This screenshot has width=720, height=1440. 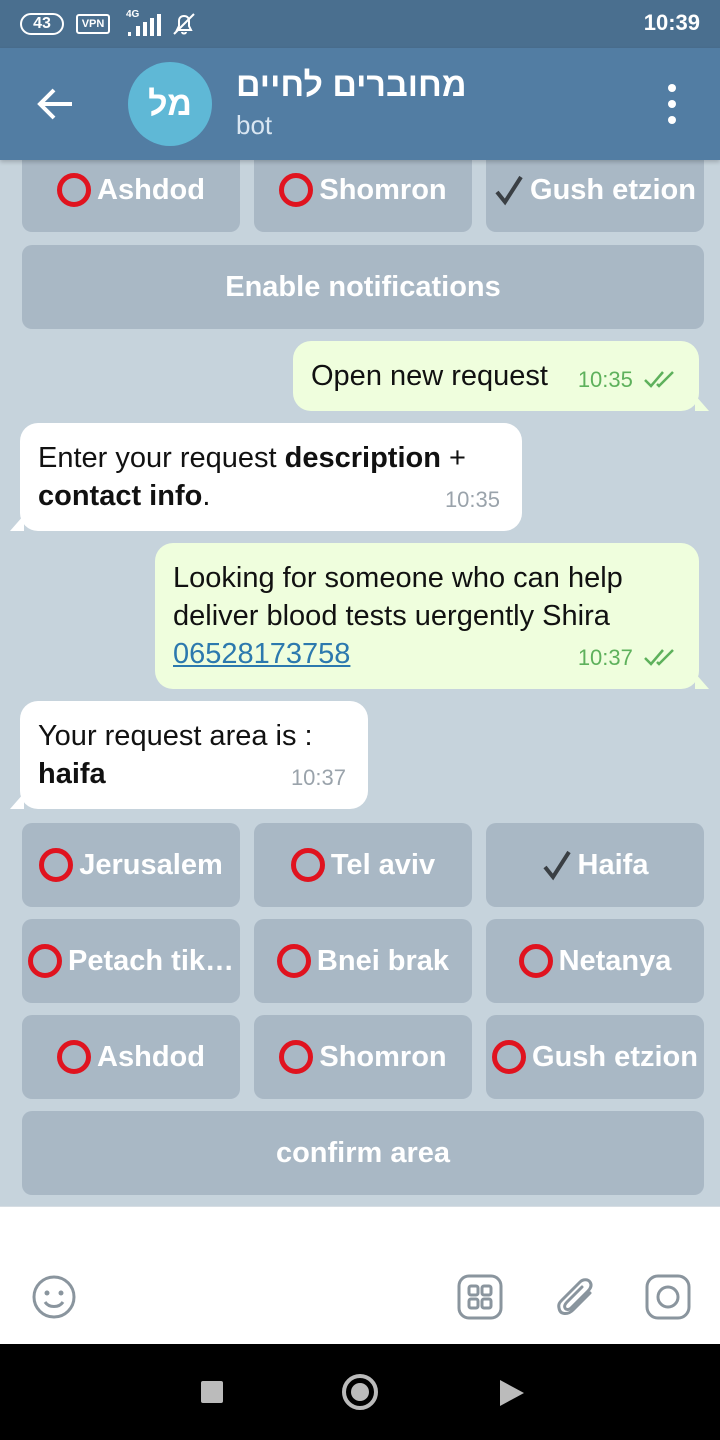 I want to click on more-menu-icon, so click(x=672, y=104).